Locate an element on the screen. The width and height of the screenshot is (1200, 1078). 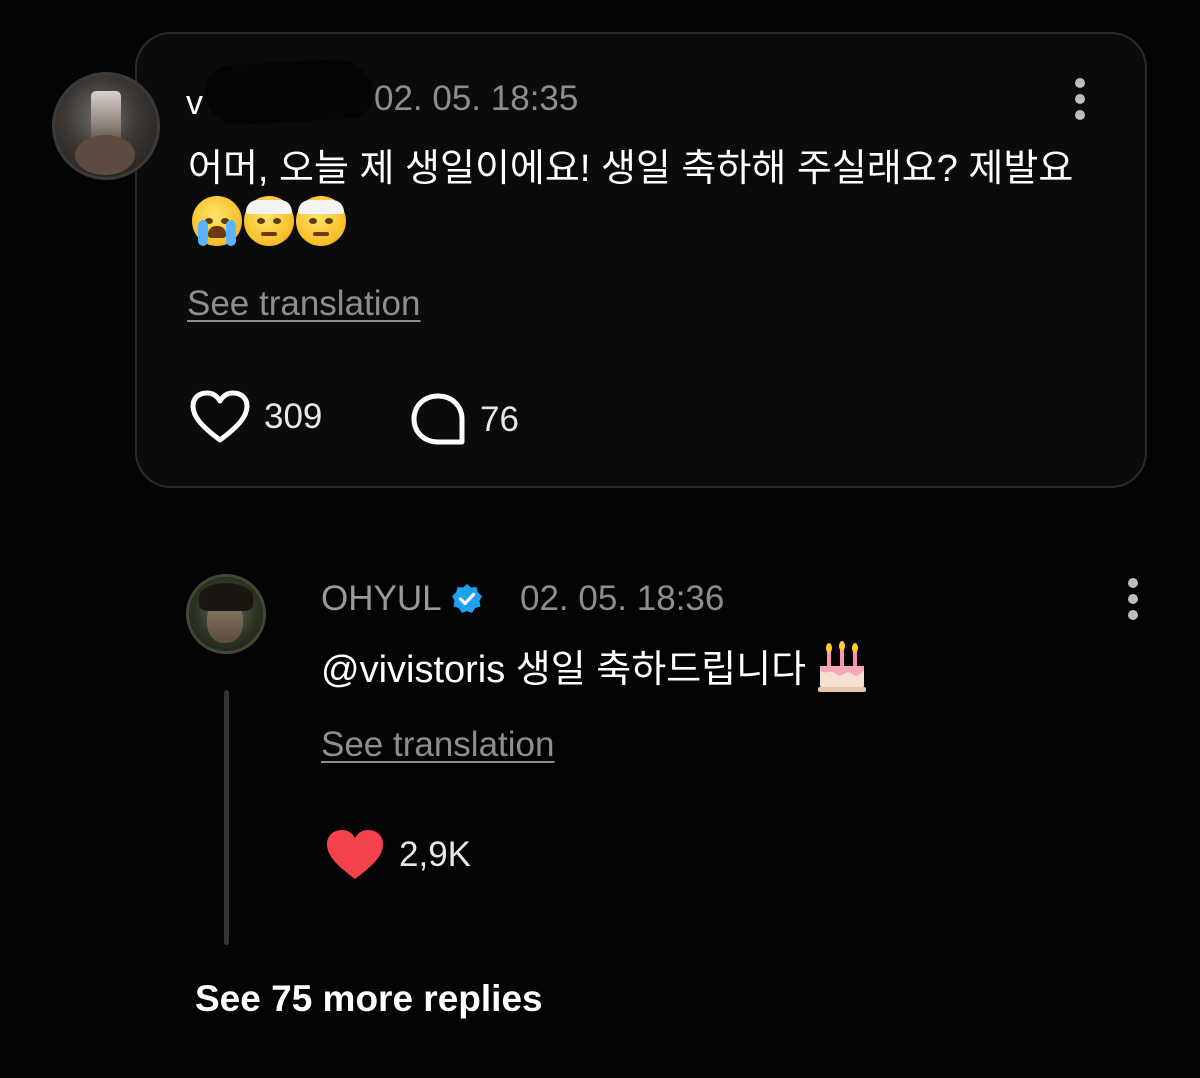
commenter-username: v is located at coordinates (195, 103).